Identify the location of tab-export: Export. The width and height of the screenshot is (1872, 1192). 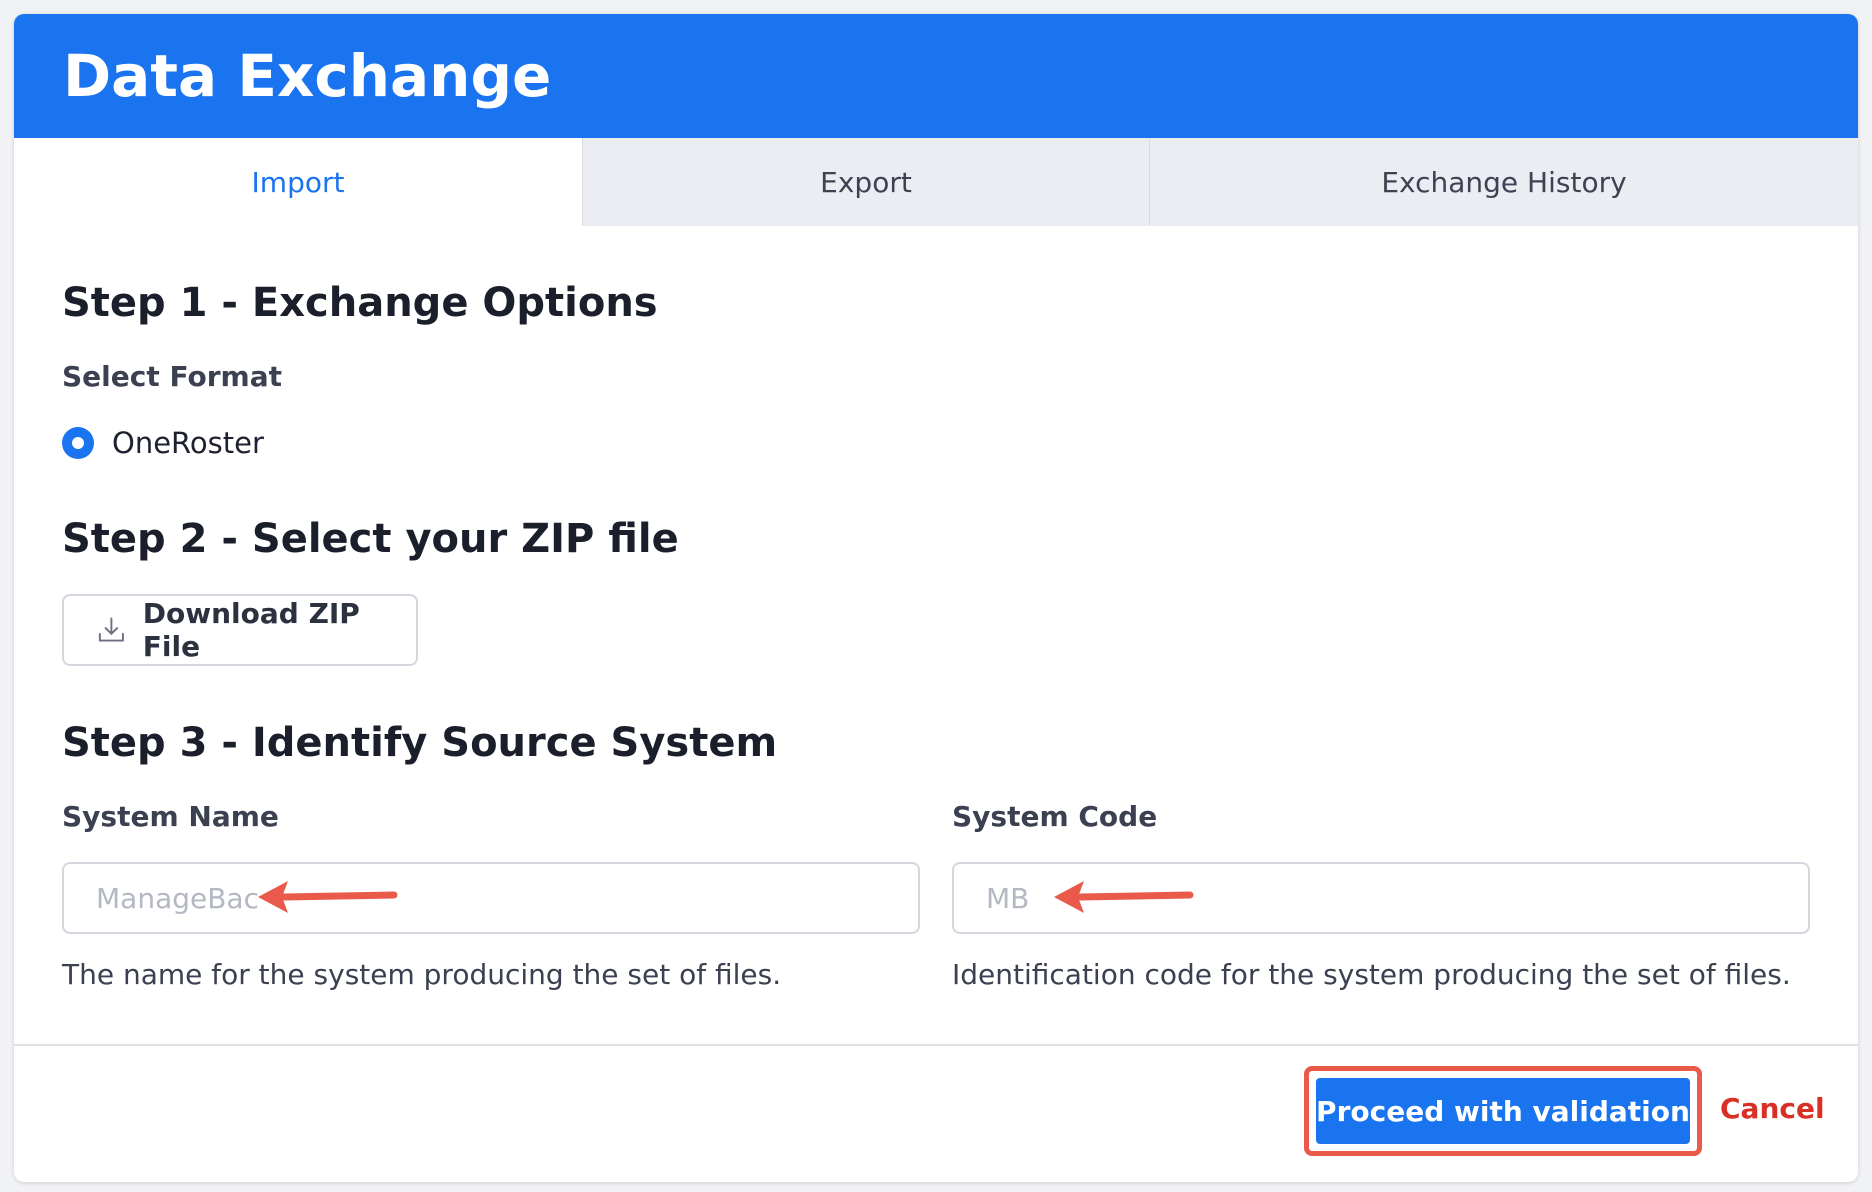
(866, 182).